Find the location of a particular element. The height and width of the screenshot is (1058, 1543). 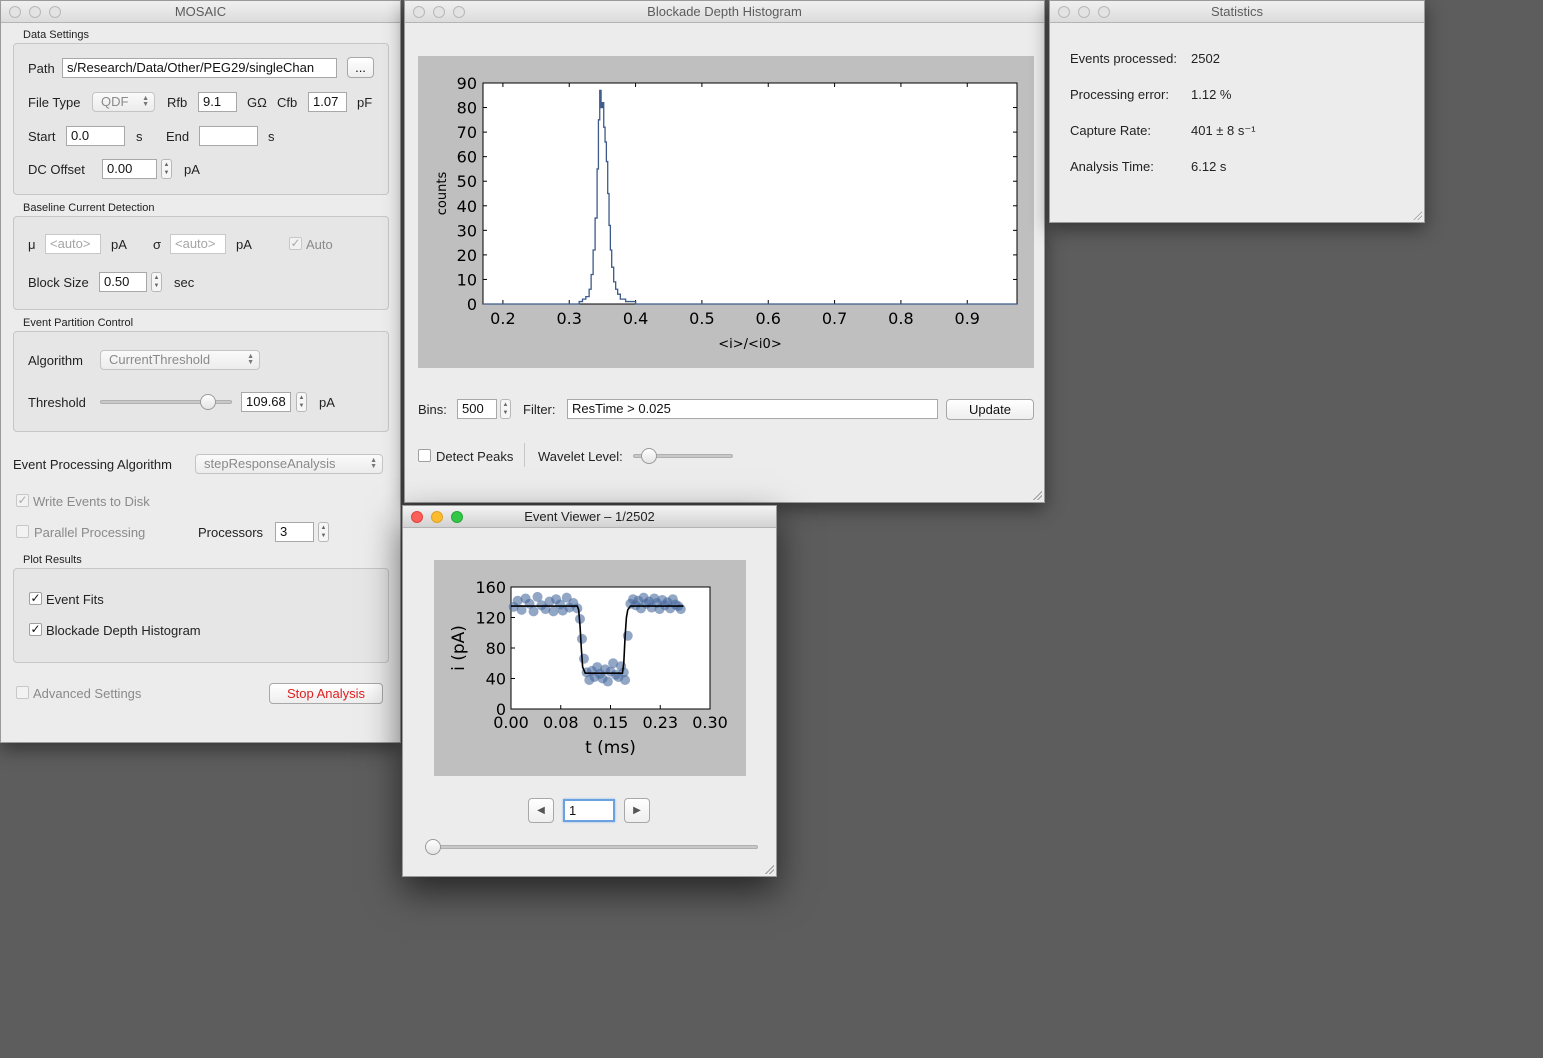

y-axis-label: counts is located at coordinates (442, 194).